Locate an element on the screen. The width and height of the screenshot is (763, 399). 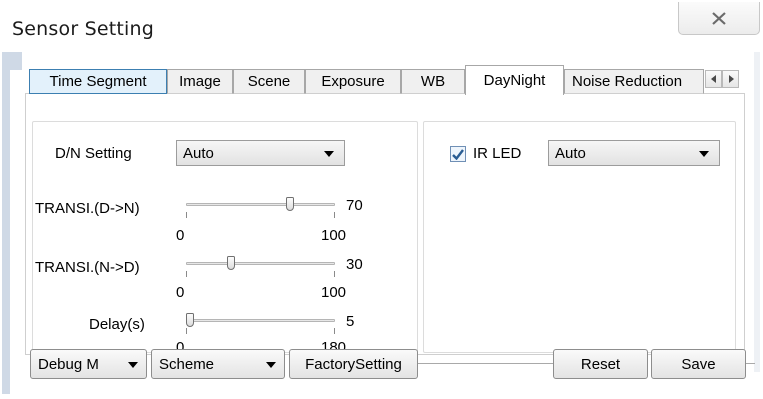
ir-led-value: Auto is located at coordinates (570, 153).